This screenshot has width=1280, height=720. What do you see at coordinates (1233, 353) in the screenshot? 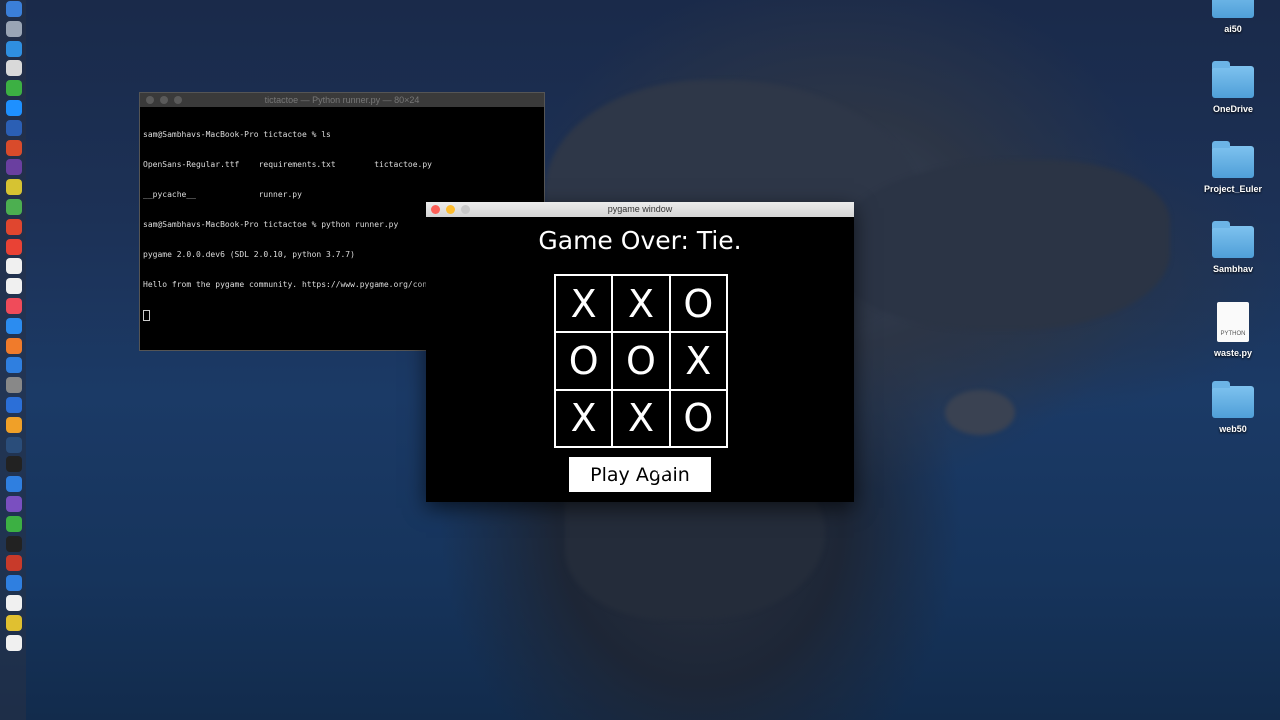
I see `desktop-item-label: waste.py` at bounding box center [1233, 353].